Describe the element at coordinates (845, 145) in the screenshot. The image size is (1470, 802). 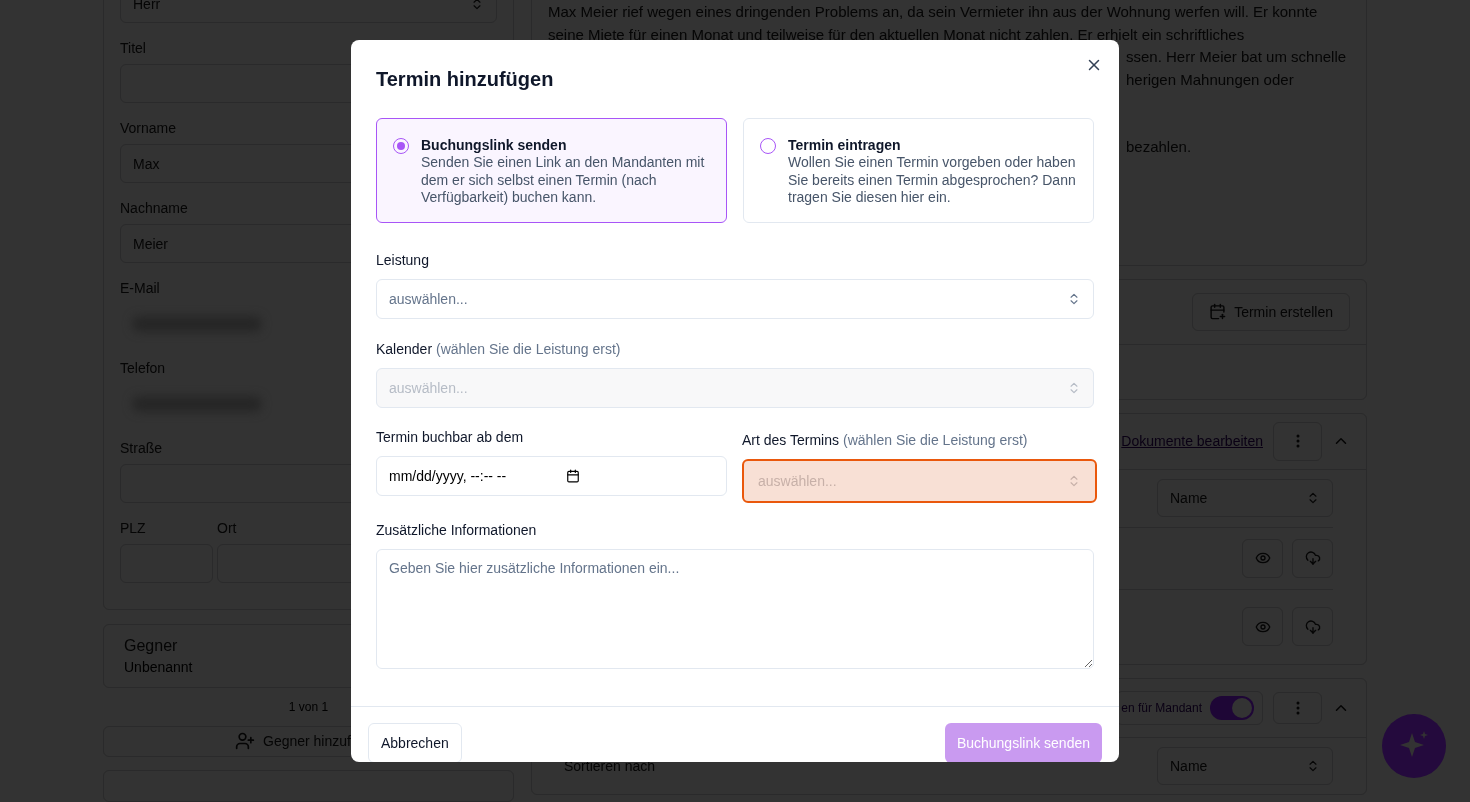
I see `option-title: Termin eintragen` at that location.